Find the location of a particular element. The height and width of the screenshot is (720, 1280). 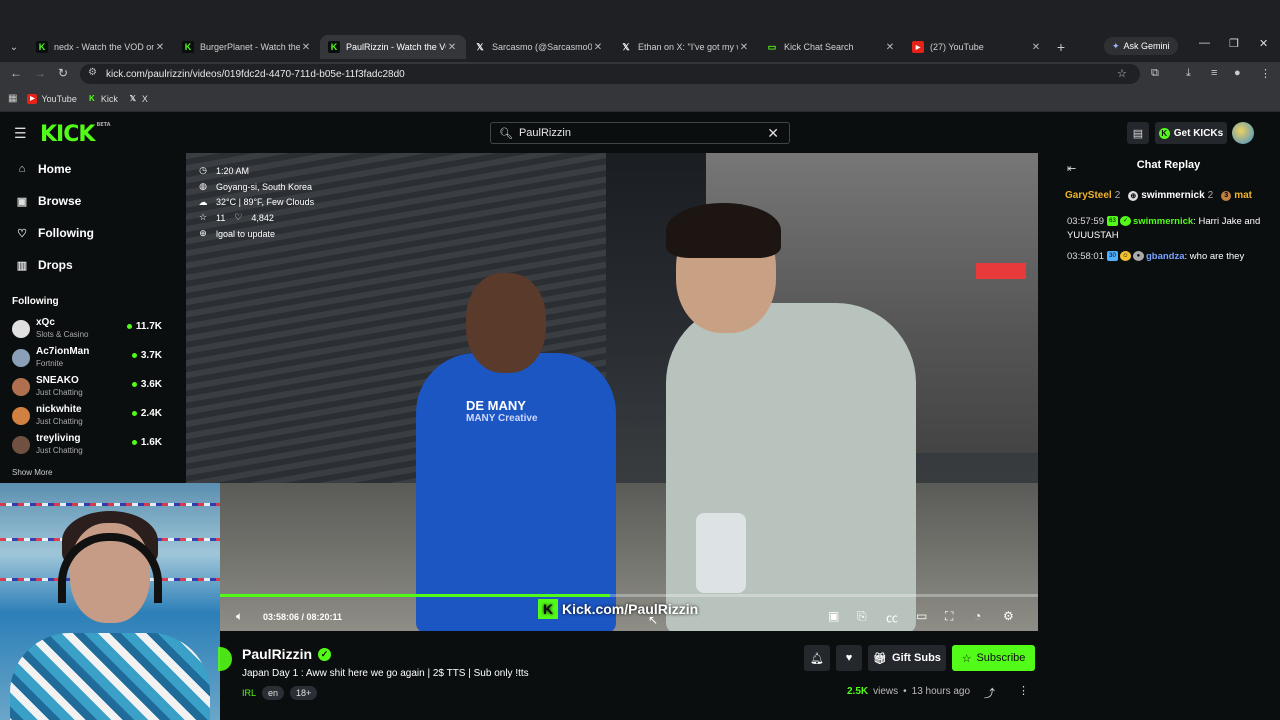

category-link: IRL is located at coordinates (249, 693).